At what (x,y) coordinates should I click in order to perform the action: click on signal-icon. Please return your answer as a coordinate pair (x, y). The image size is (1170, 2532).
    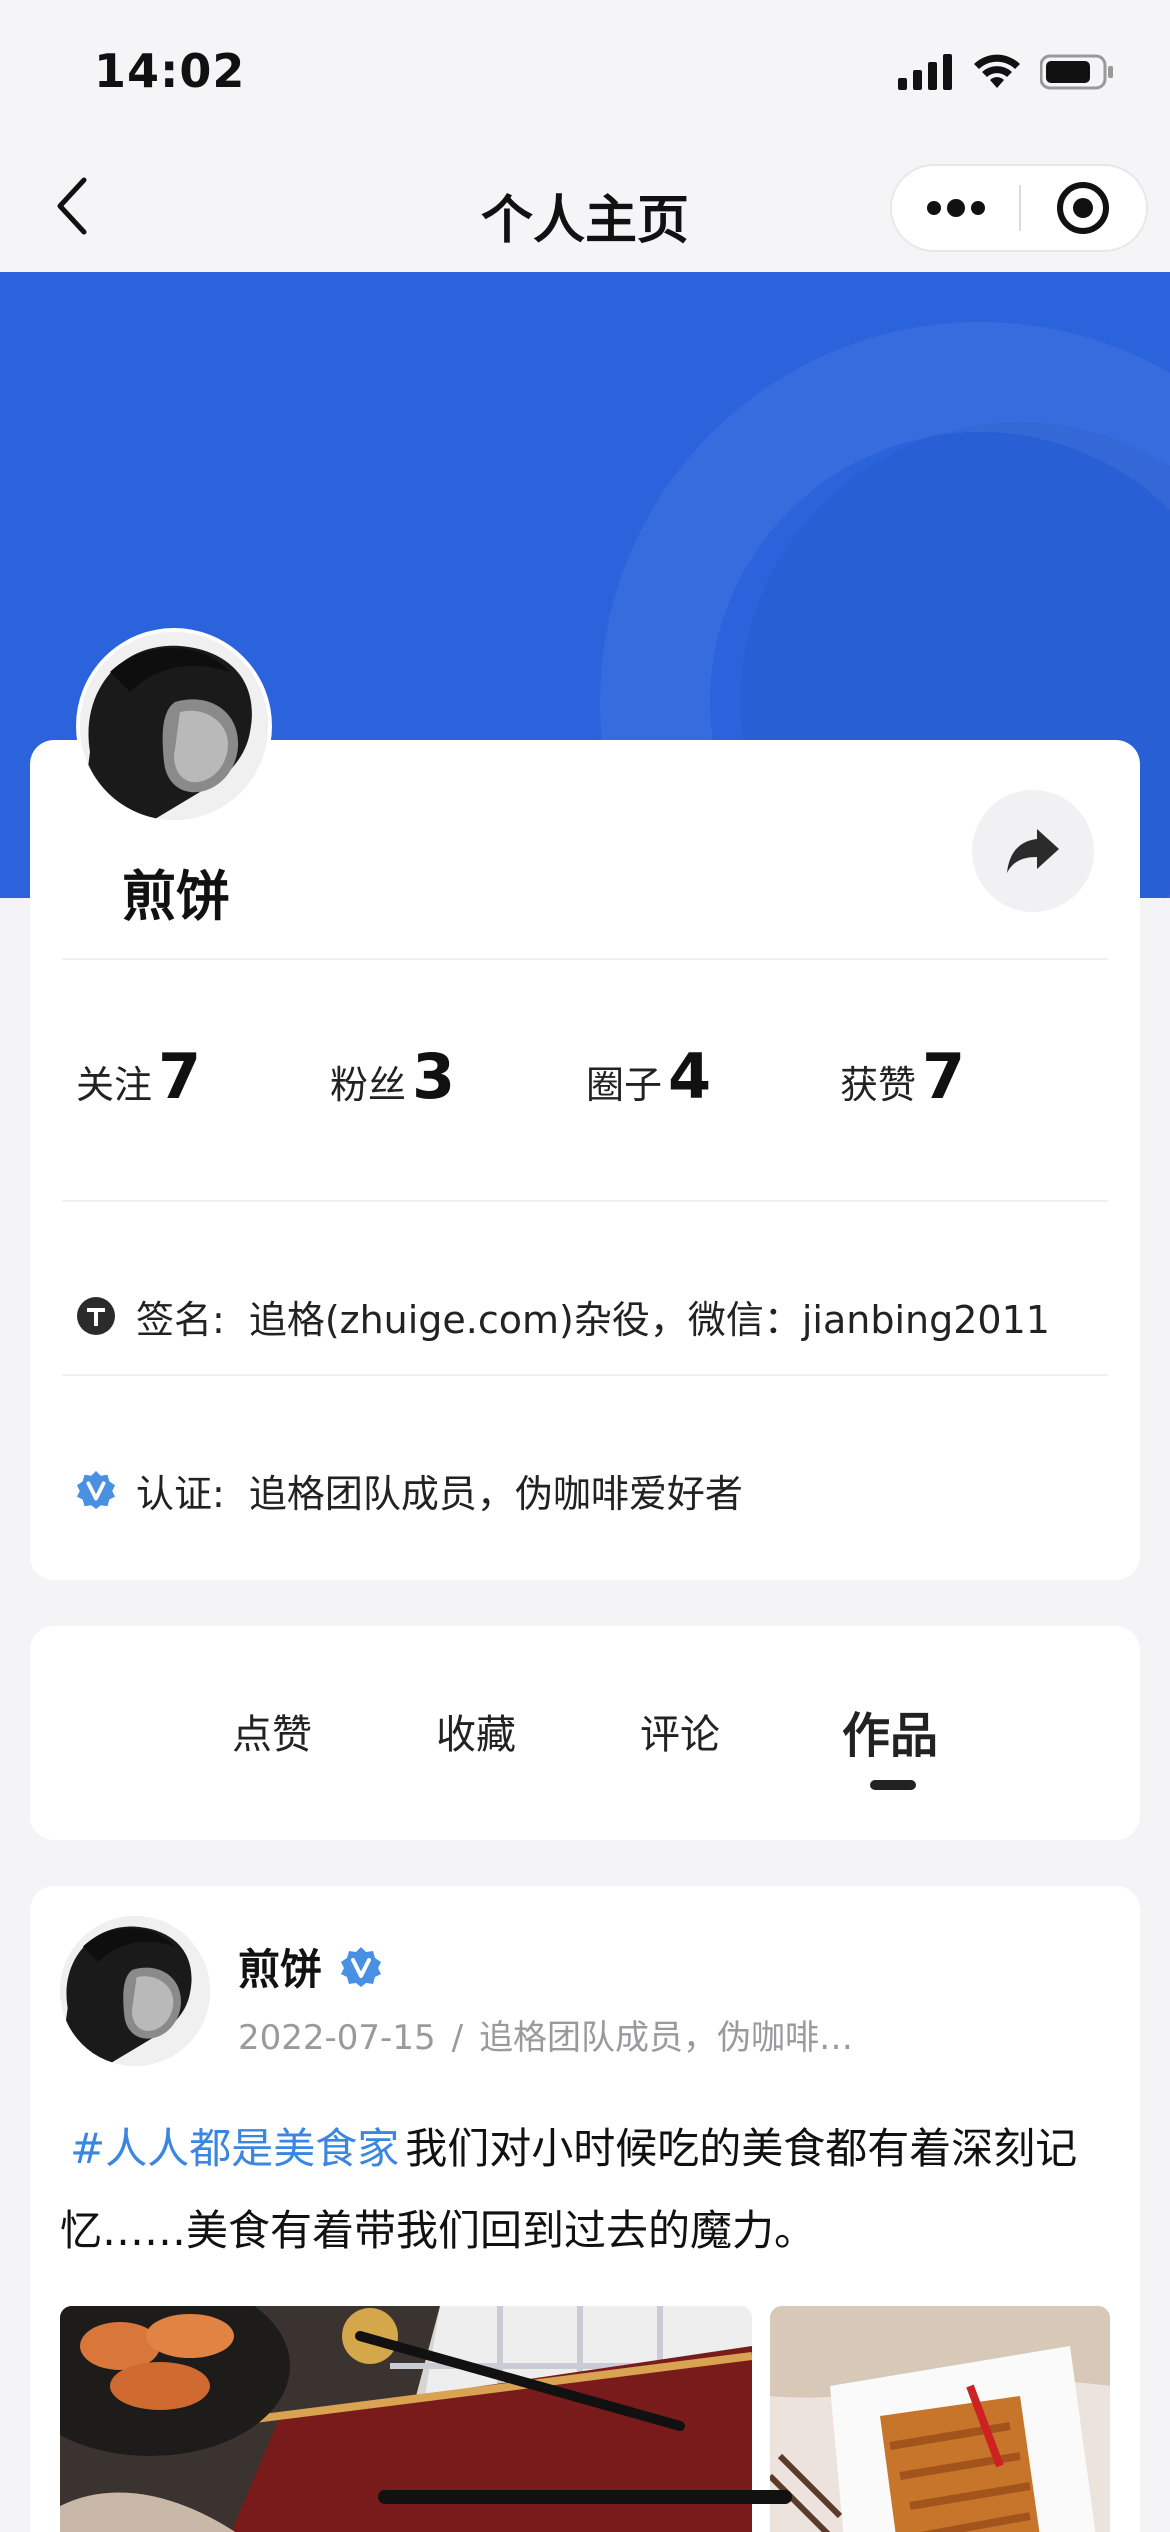
    Looking at the image, I should click on (925, 72).